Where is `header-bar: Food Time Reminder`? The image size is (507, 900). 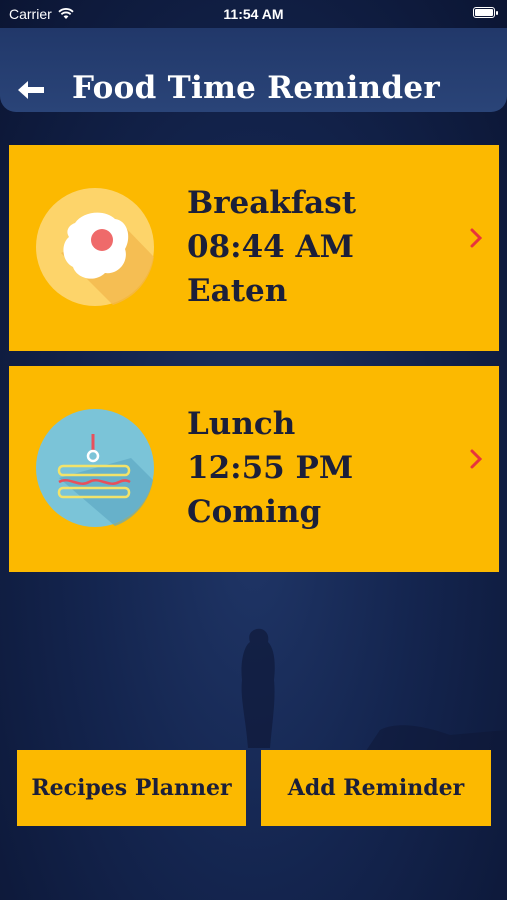
header-bar: Food Time Reminder is located at coordinates (253, 70).